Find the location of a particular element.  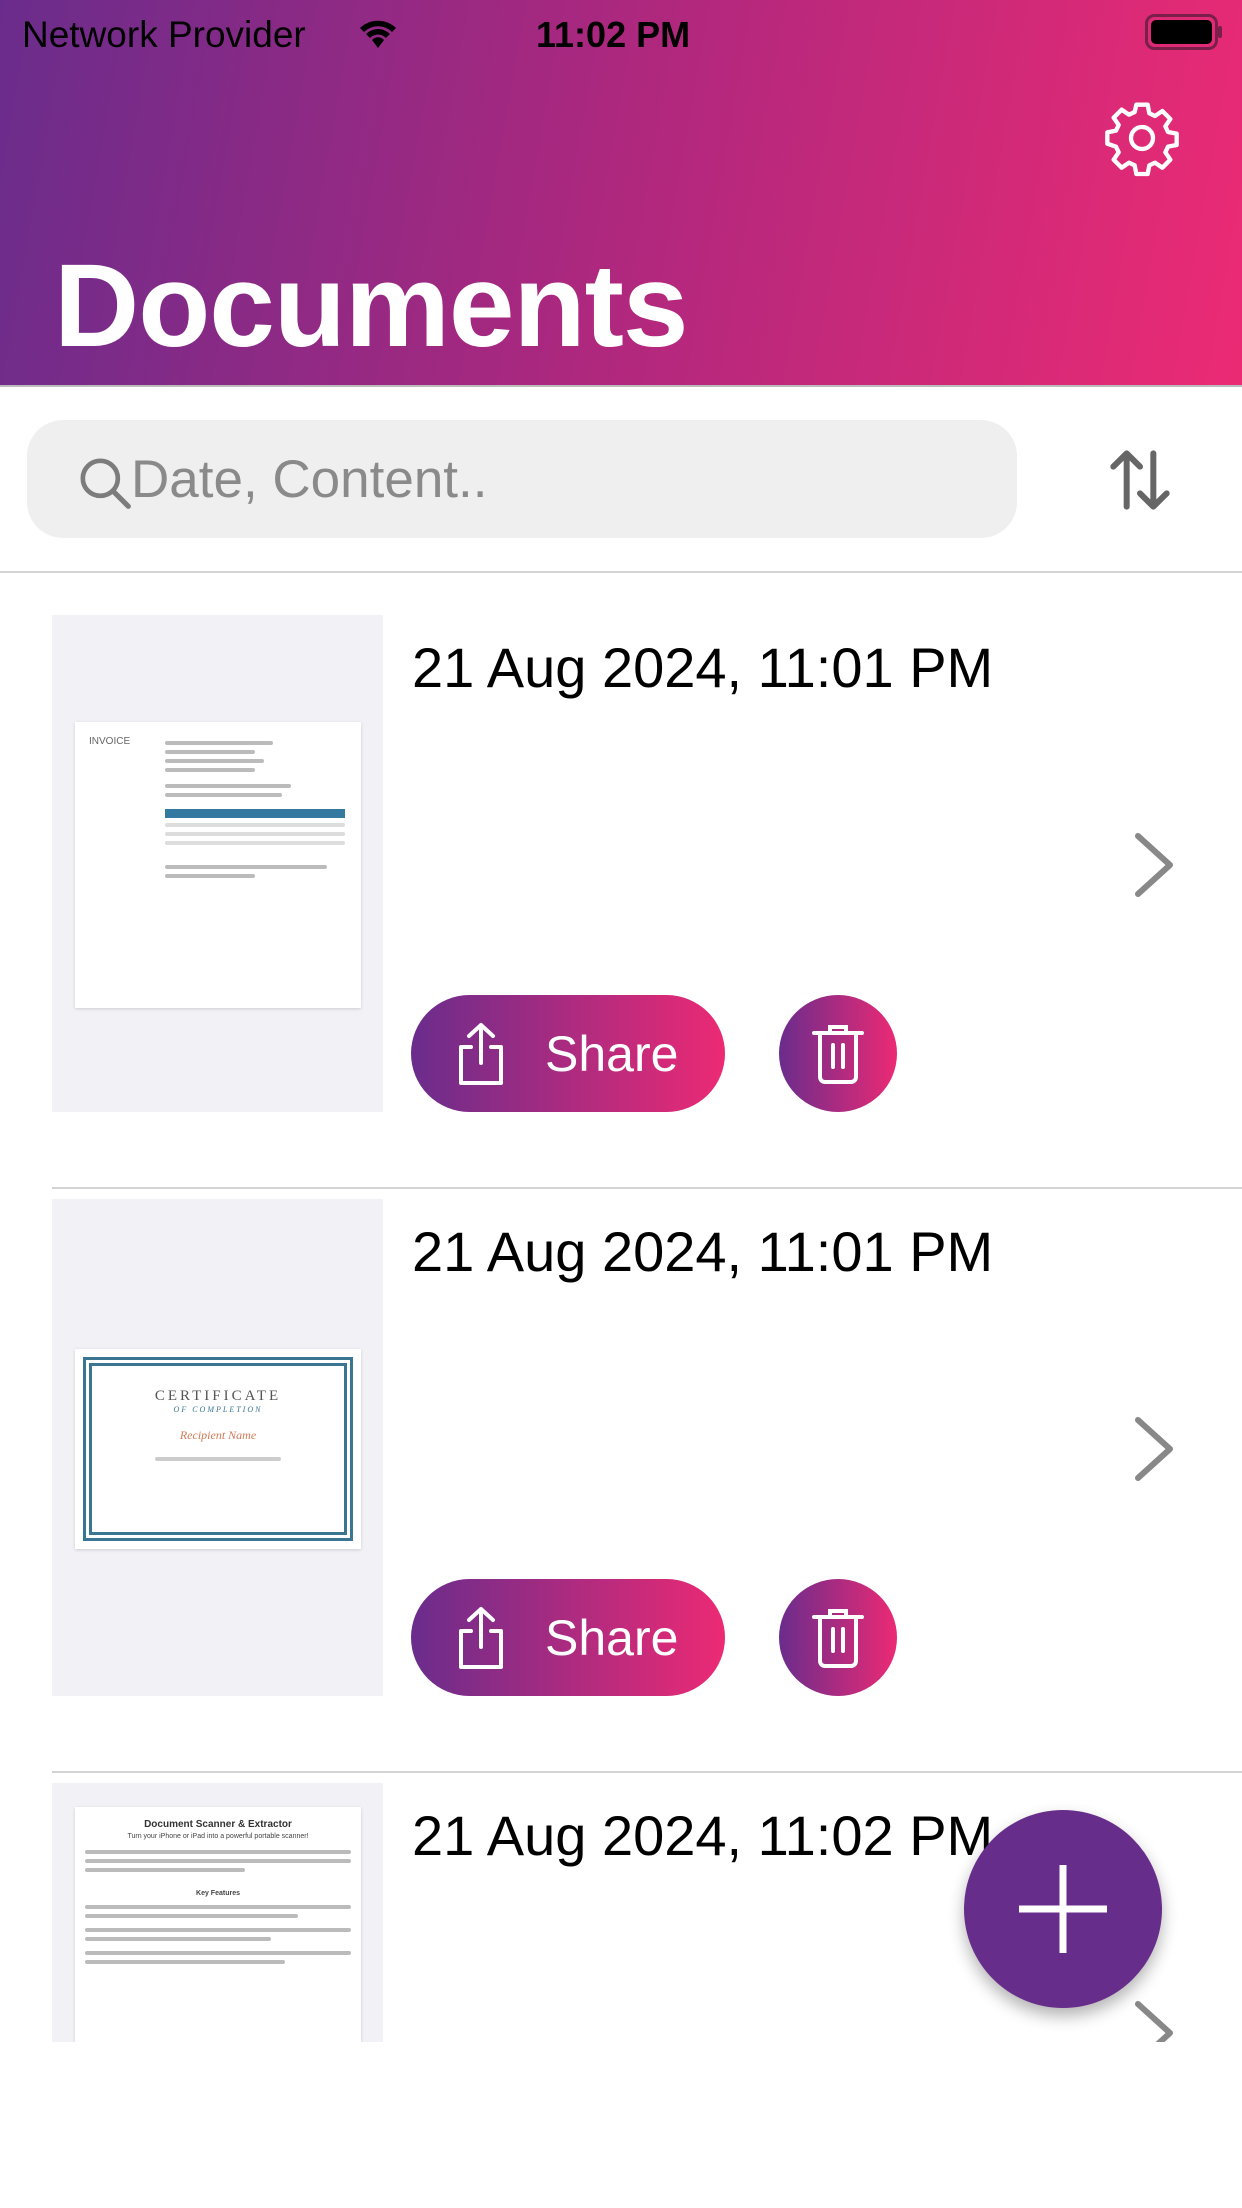

settings-gear-icon is located at coordinates (1142, 138).